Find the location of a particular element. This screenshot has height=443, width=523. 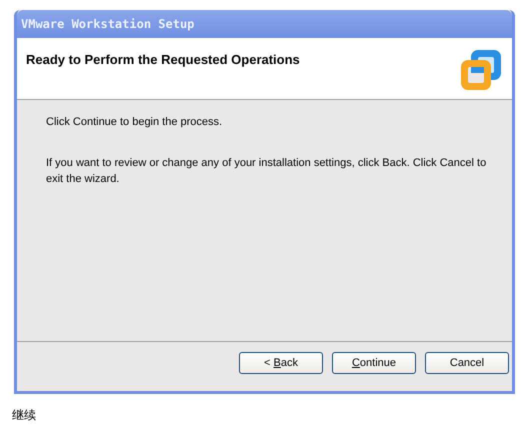

logo-icon is located at coordinates (481, 70).